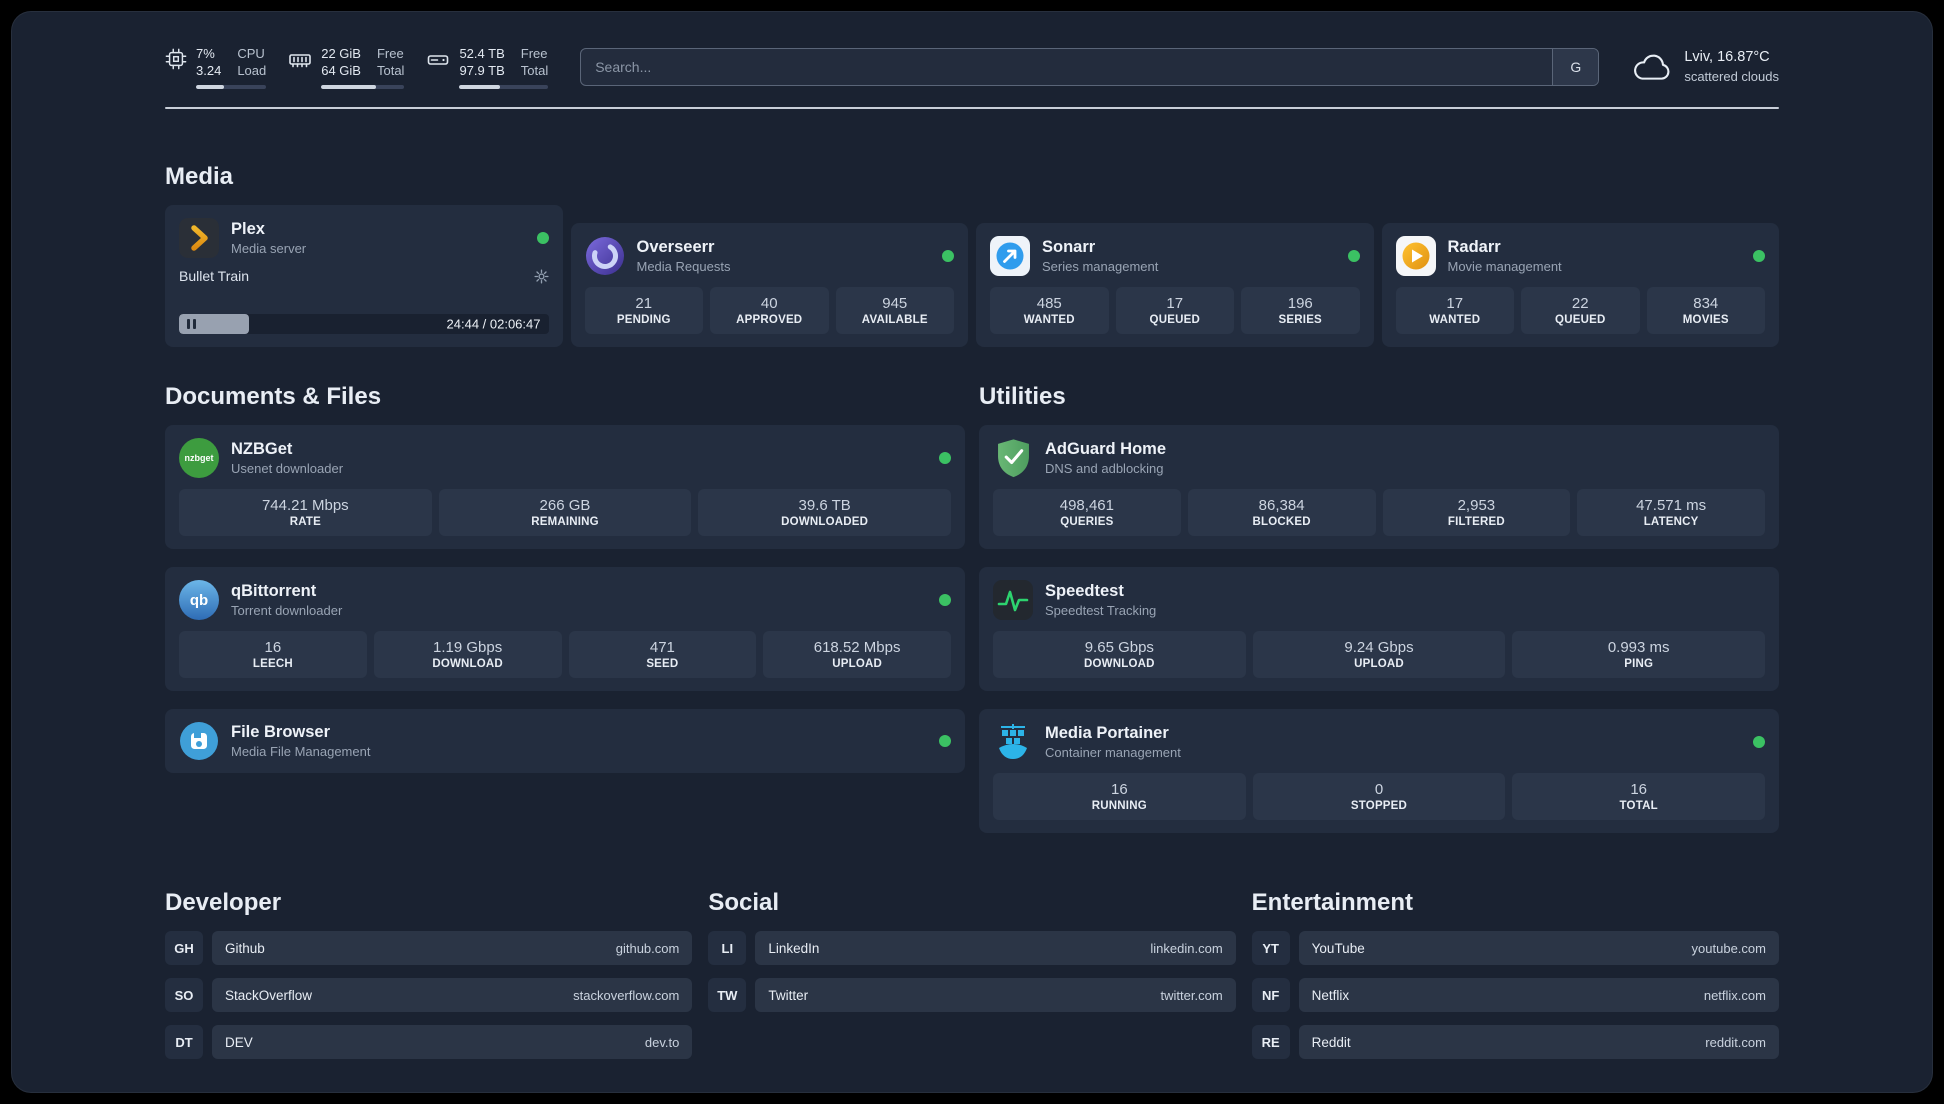 The width and height of the screenshot is (1944, 1104). I want to click on stat-value: 618.52 Mbps, so click(857, 647).